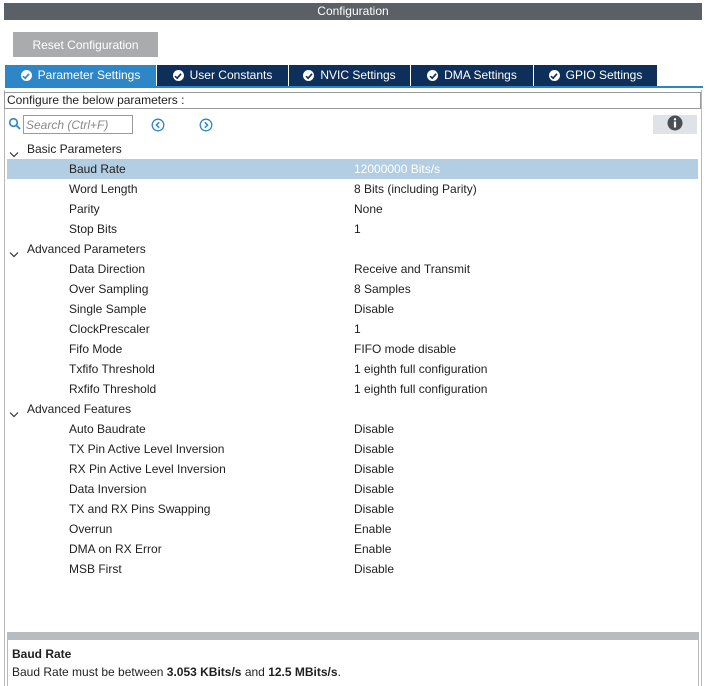 This screenshot has width=706, height=686. I want to click on param-name: Single Sample, so click(108, 309).